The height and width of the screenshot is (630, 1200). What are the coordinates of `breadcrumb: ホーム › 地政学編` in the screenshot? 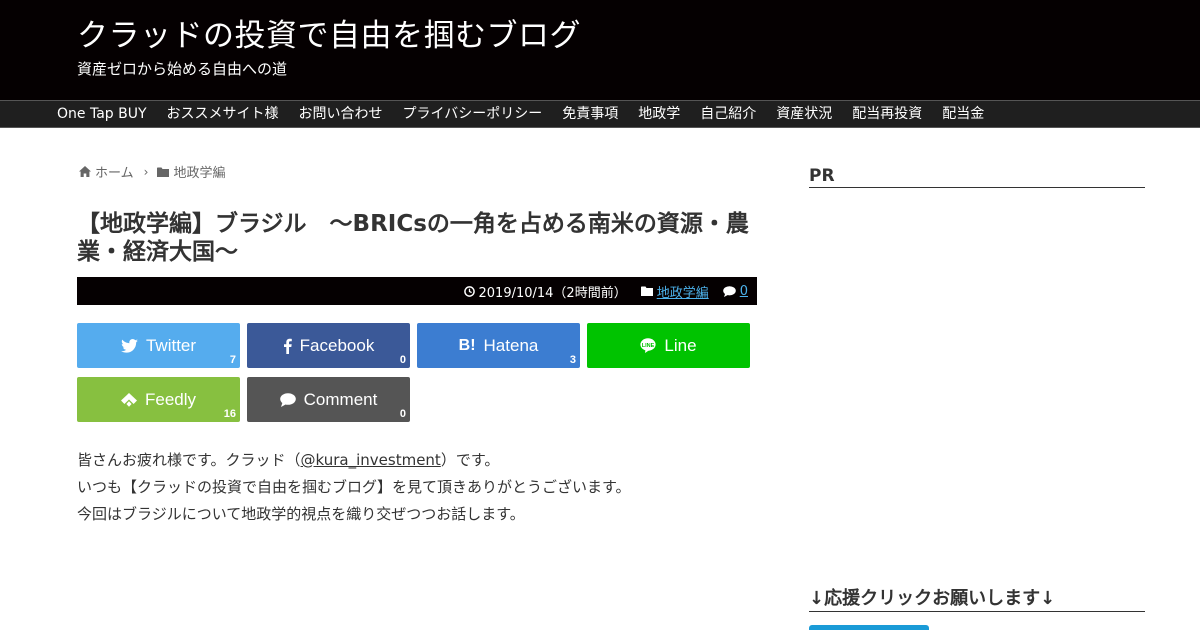 It's located at (152, 171).